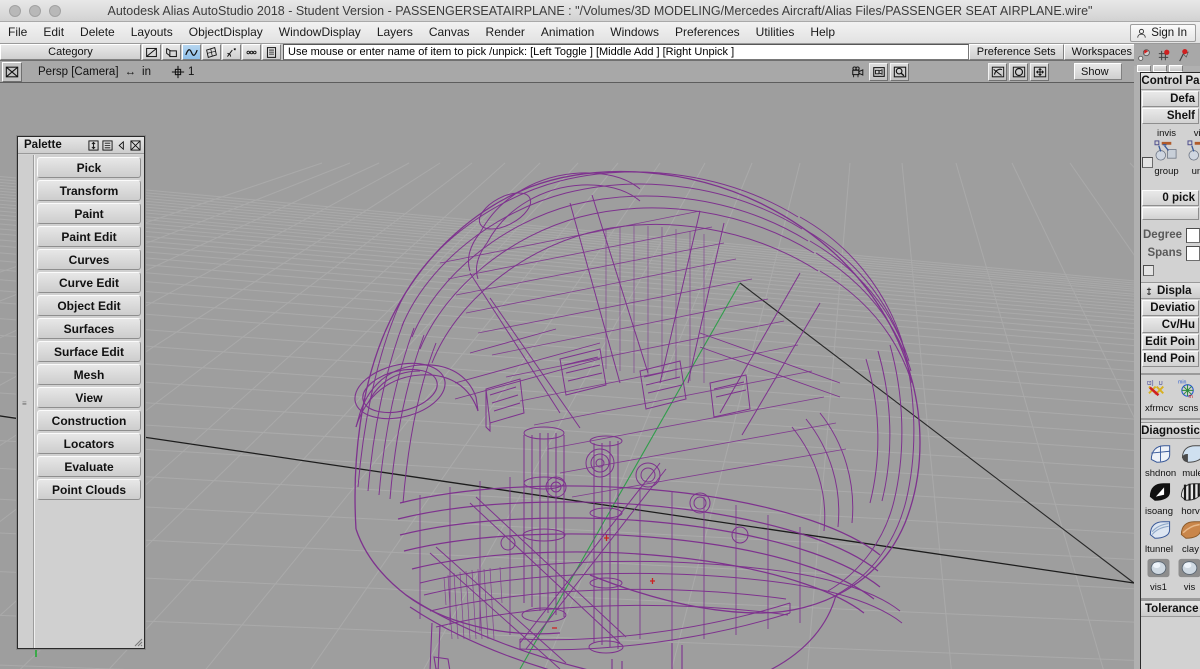  I want to click on pick-object-icon, so click(171, 52).